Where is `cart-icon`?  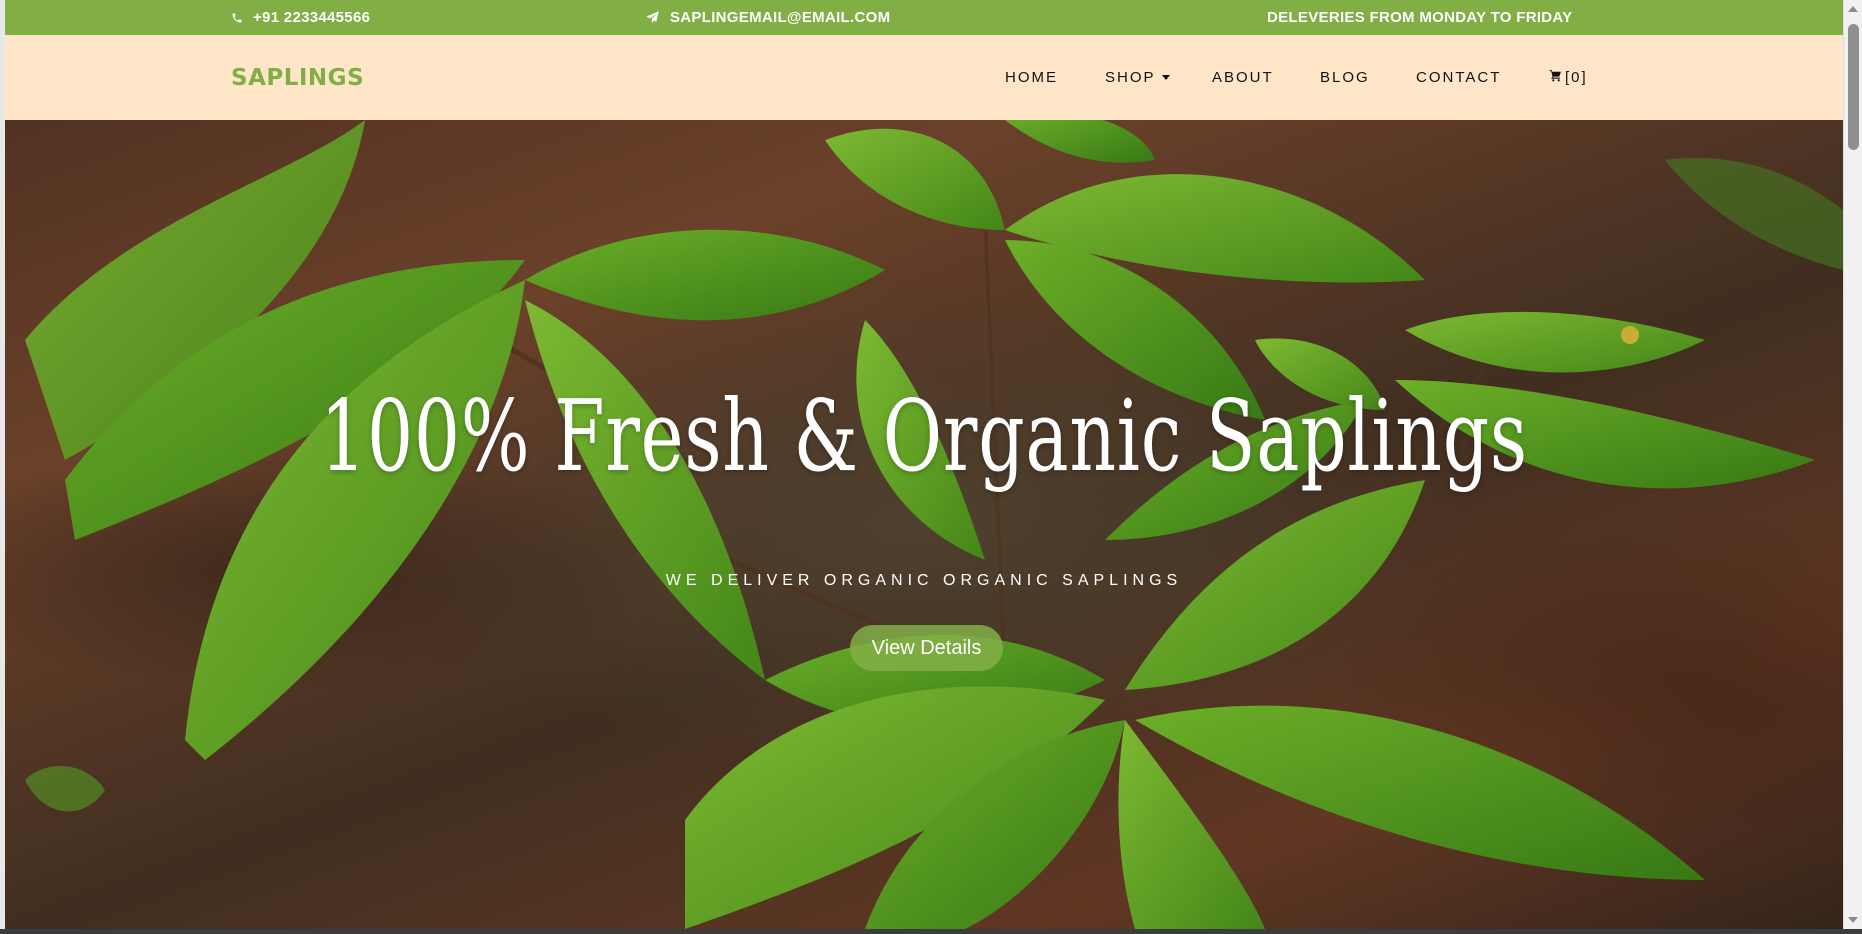 cart-icon is located at coordinates (1555, 77).